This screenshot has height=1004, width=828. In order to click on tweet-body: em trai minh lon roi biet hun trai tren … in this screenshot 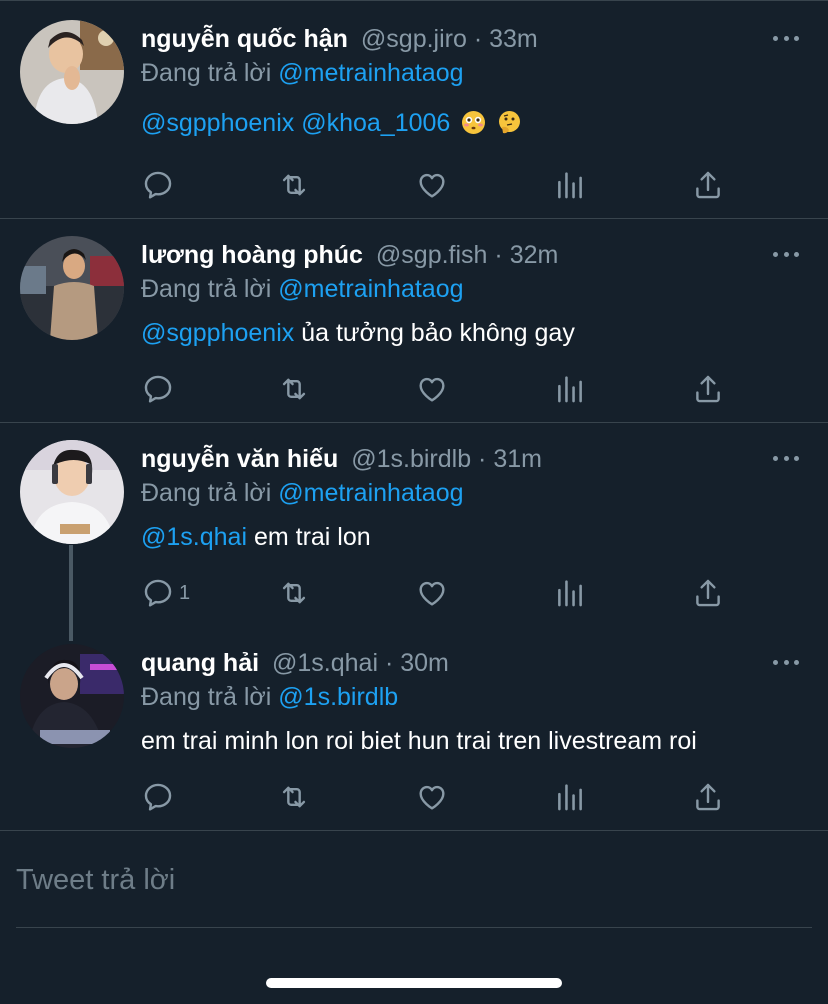, I will do `click(419, 741)`.